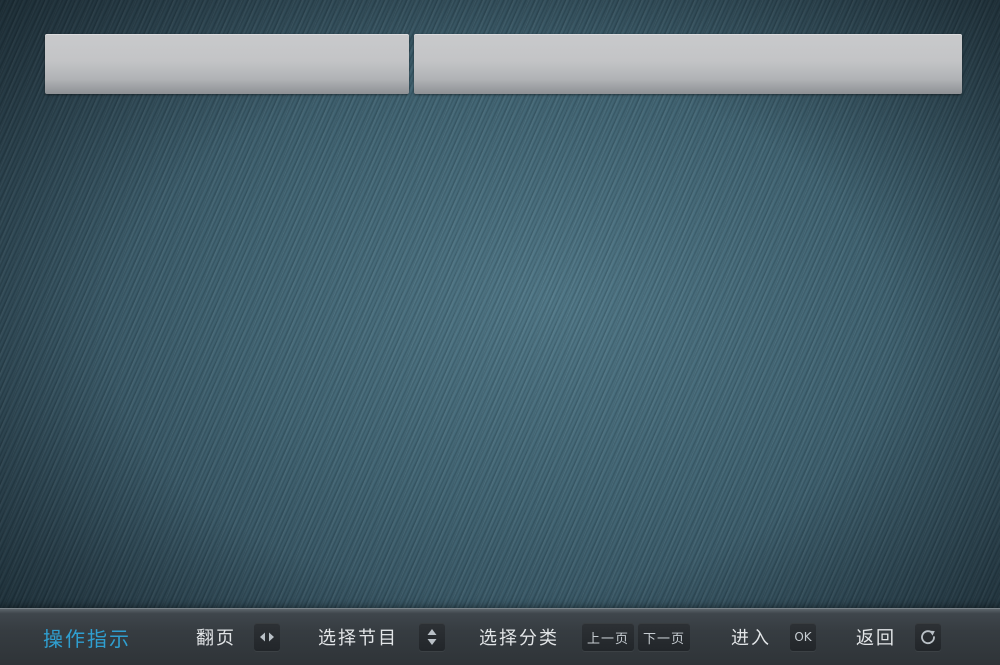  I want to click on prev-page-key: 上一页, so click(608, 637).